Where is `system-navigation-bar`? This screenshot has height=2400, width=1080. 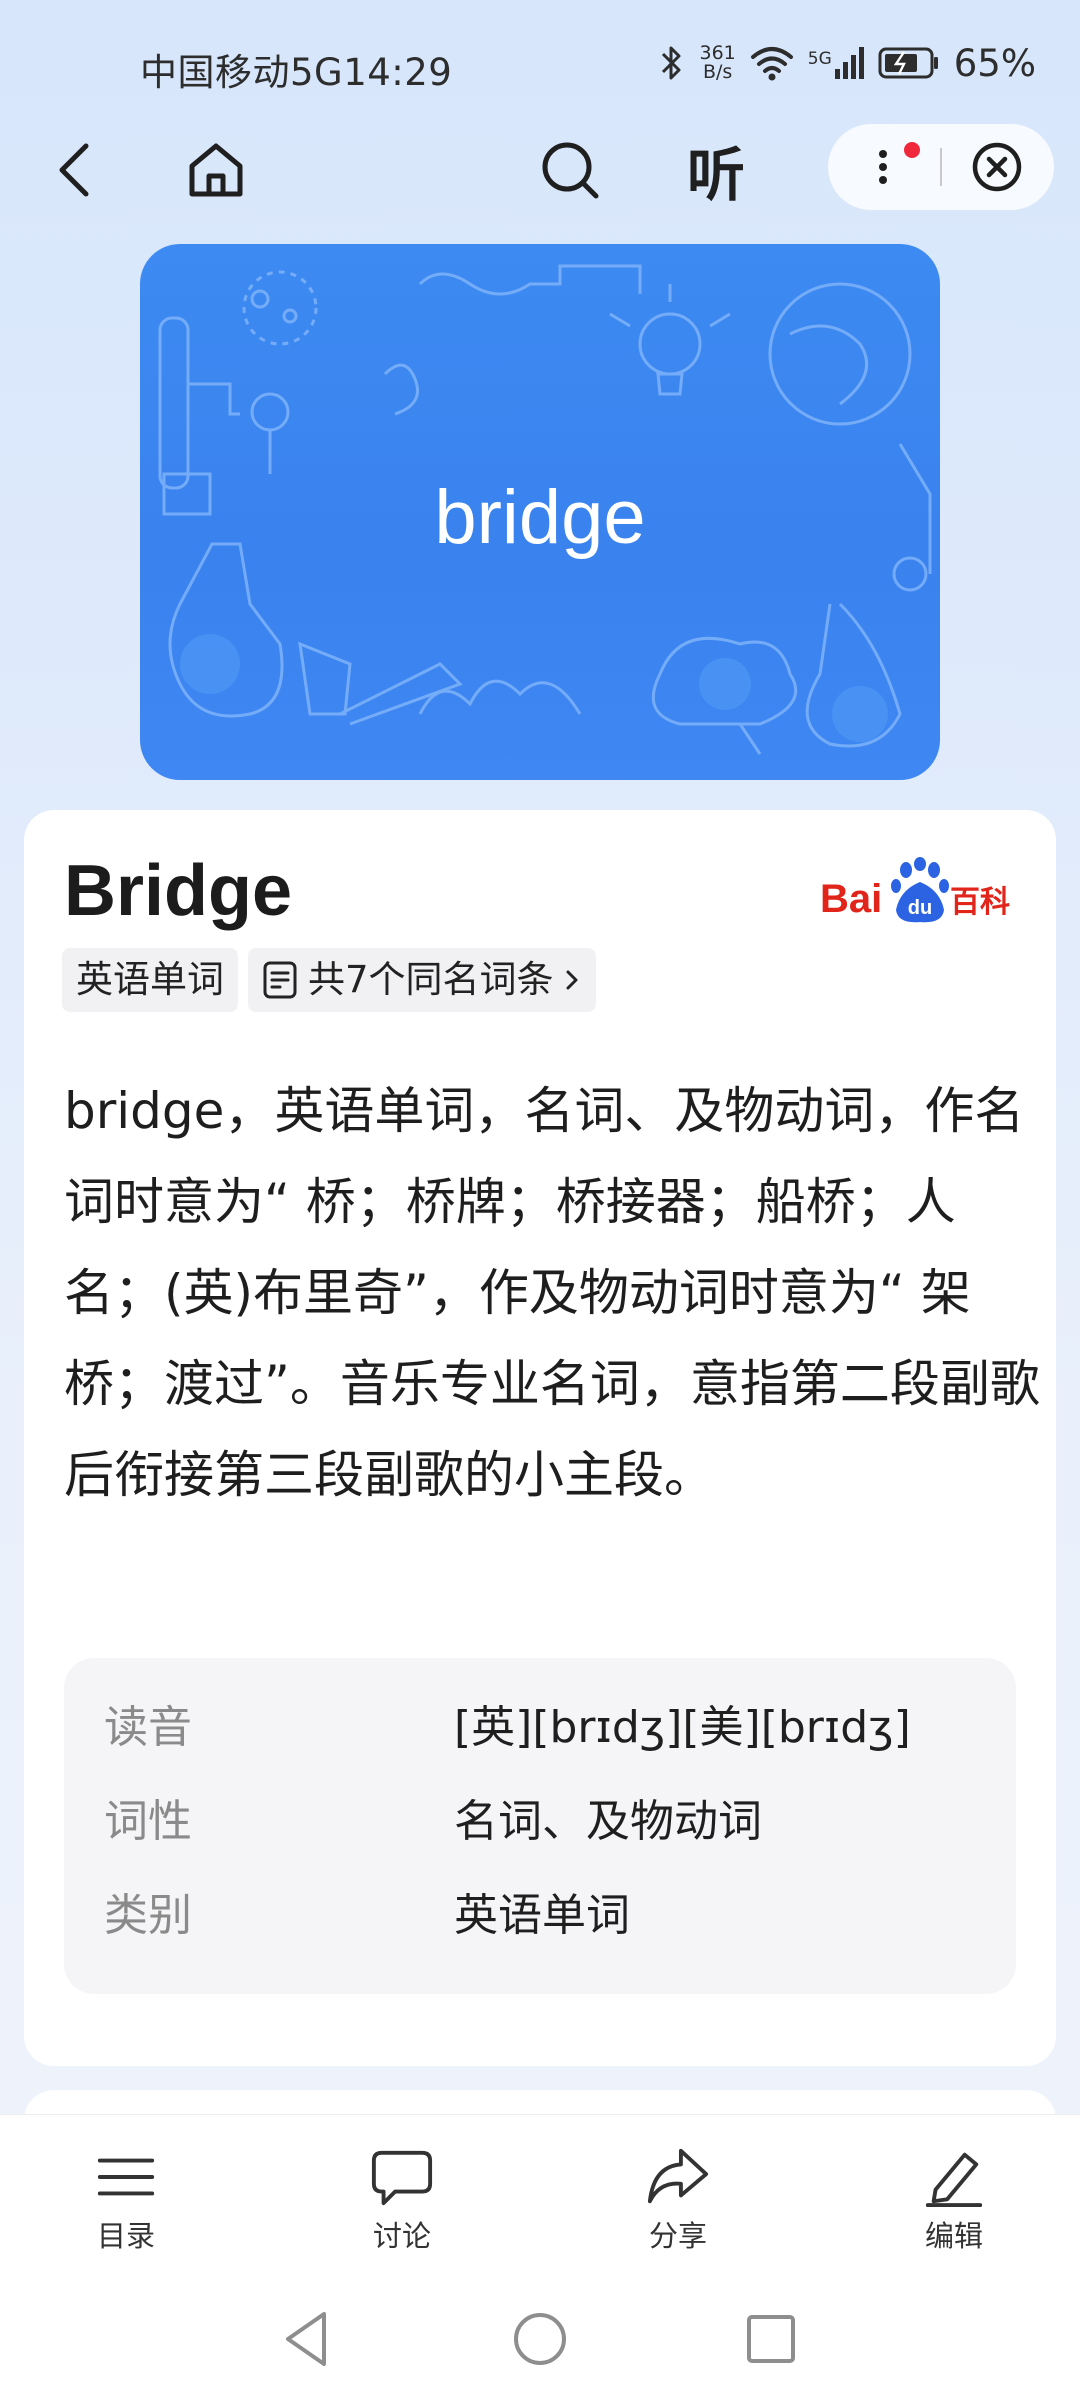
system-navigation-bar is located at coordinates (540, 2342).